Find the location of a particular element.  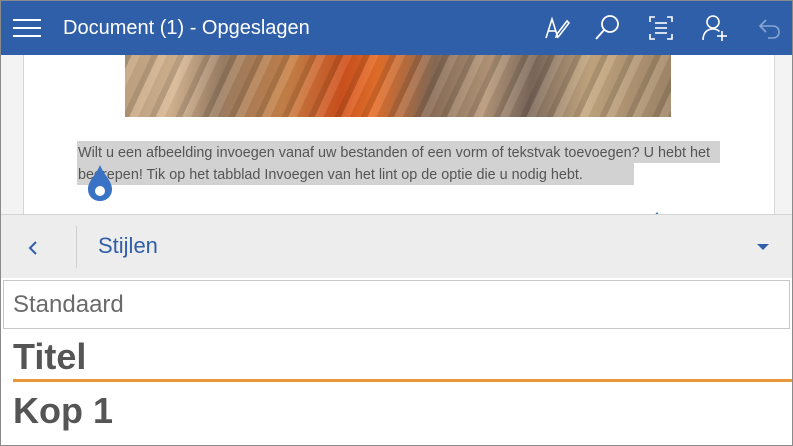

share-person-icon is located at coordinates (715, 28).